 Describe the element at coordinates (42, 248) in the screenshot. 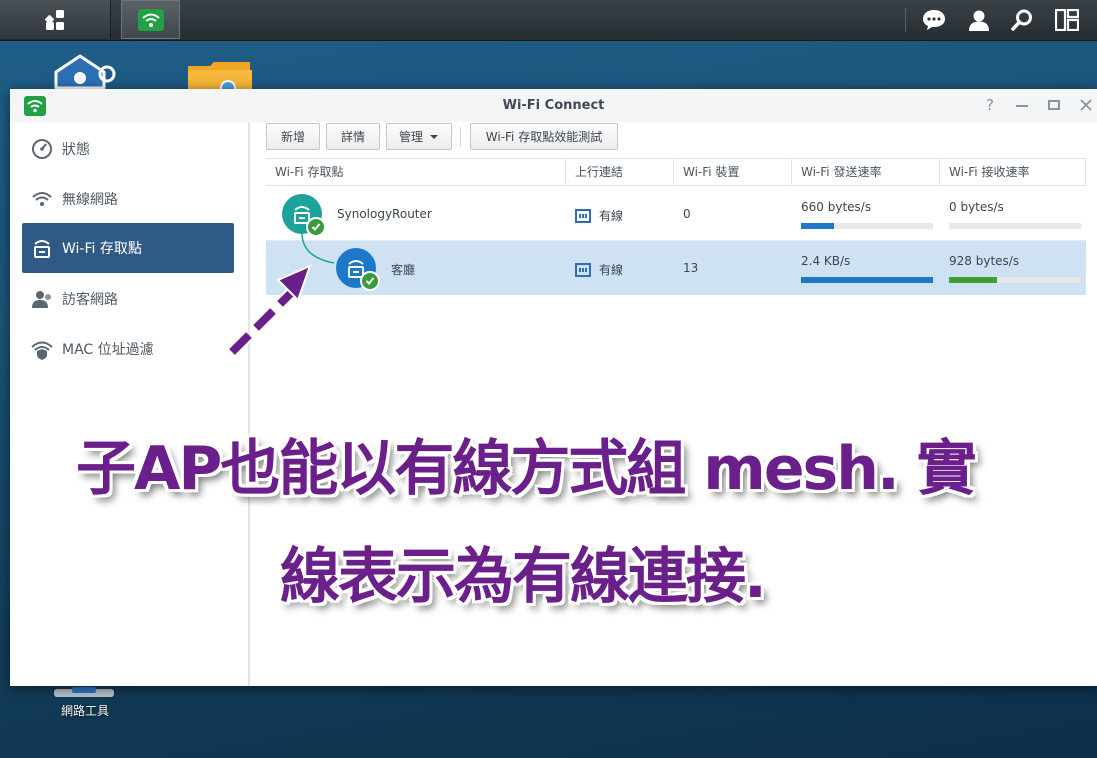

I see `router-icon` at that location.